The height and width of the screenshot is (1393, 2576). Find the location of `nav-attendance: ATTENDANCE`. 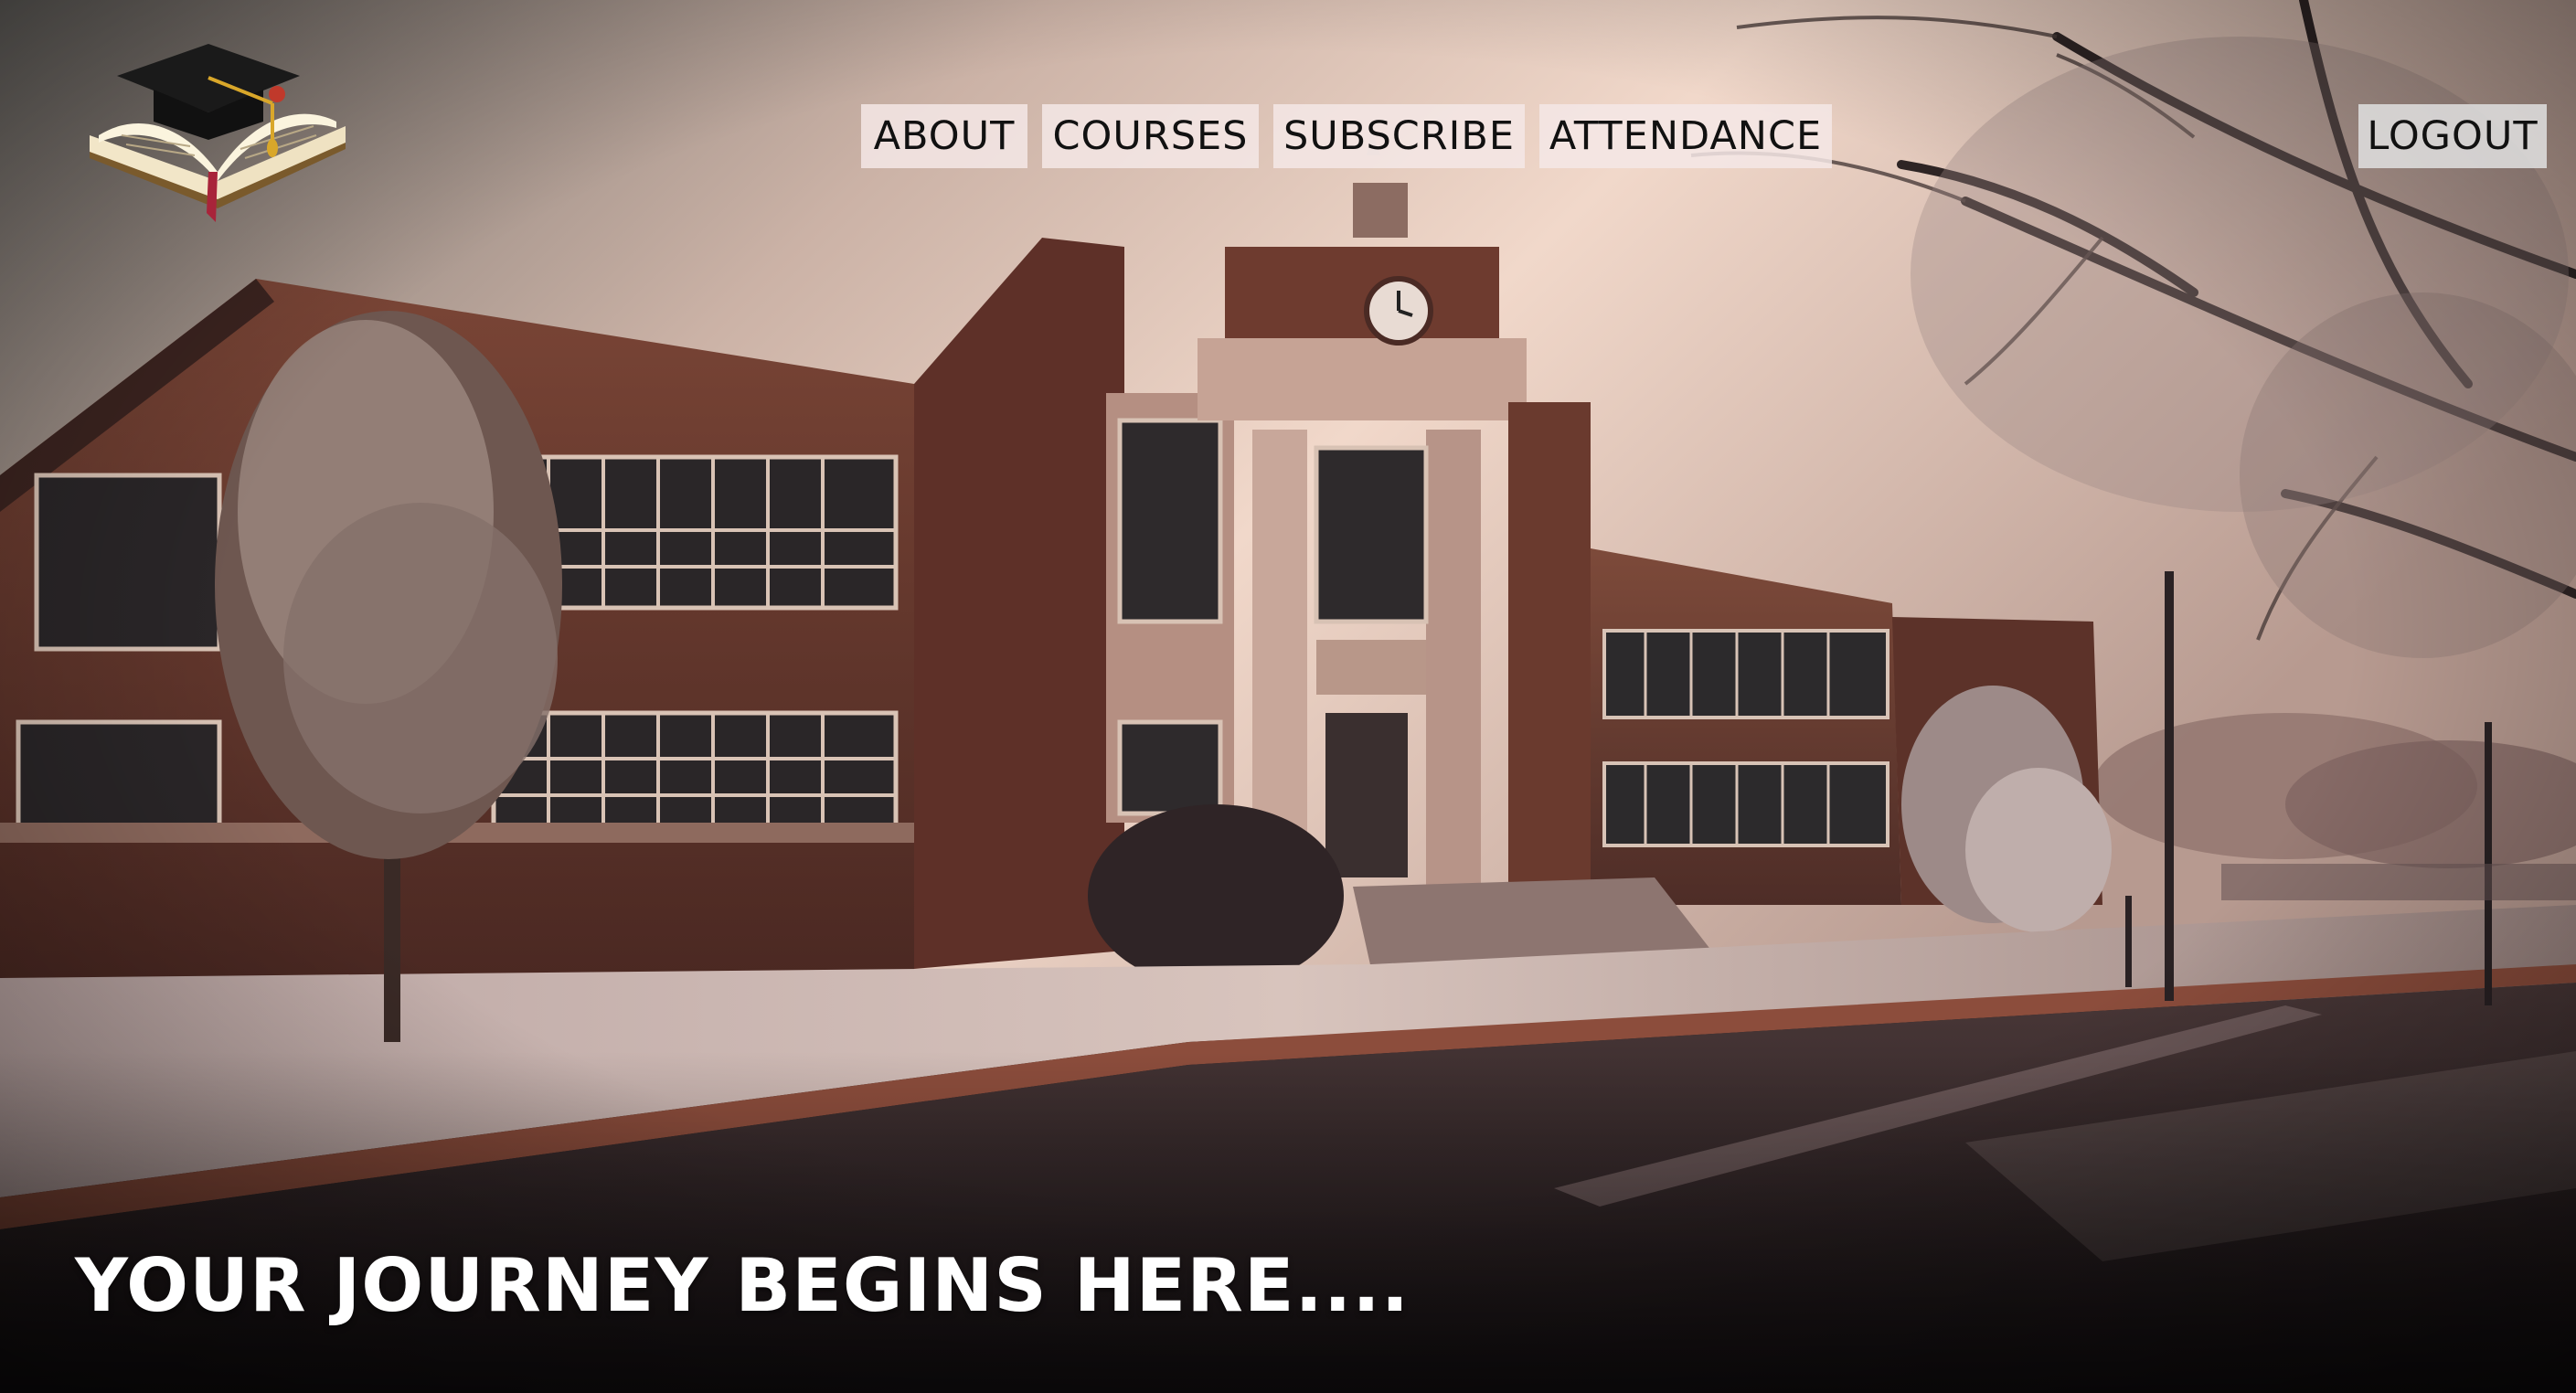

nav-attendance: ATTENDANCE is located at coordinates (1685, 136).